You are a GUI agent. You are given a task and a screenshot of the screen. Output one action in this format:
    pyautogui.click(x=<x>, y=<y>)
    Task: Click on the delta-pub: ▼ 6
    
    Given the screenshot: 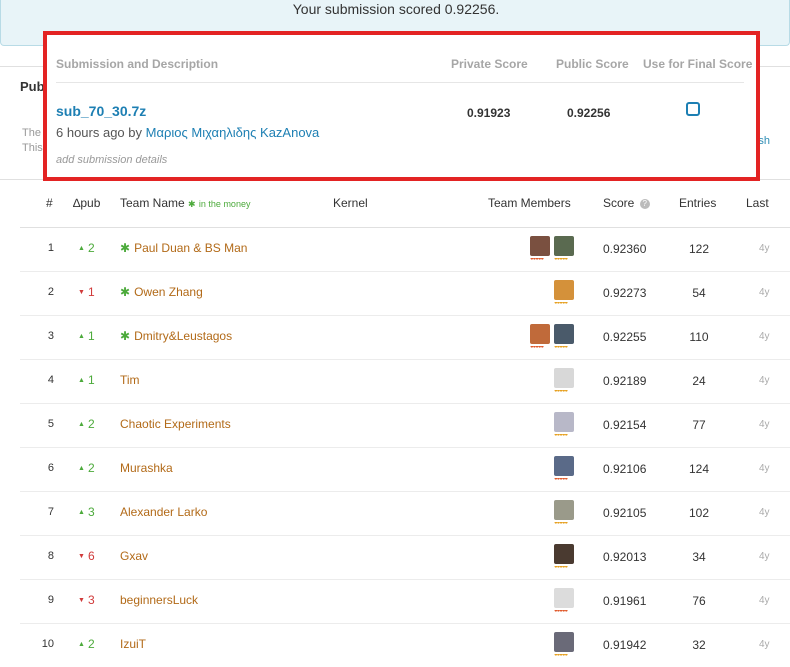 What is the action you would take?
    pyautogui.click(x=86, y=556)
    